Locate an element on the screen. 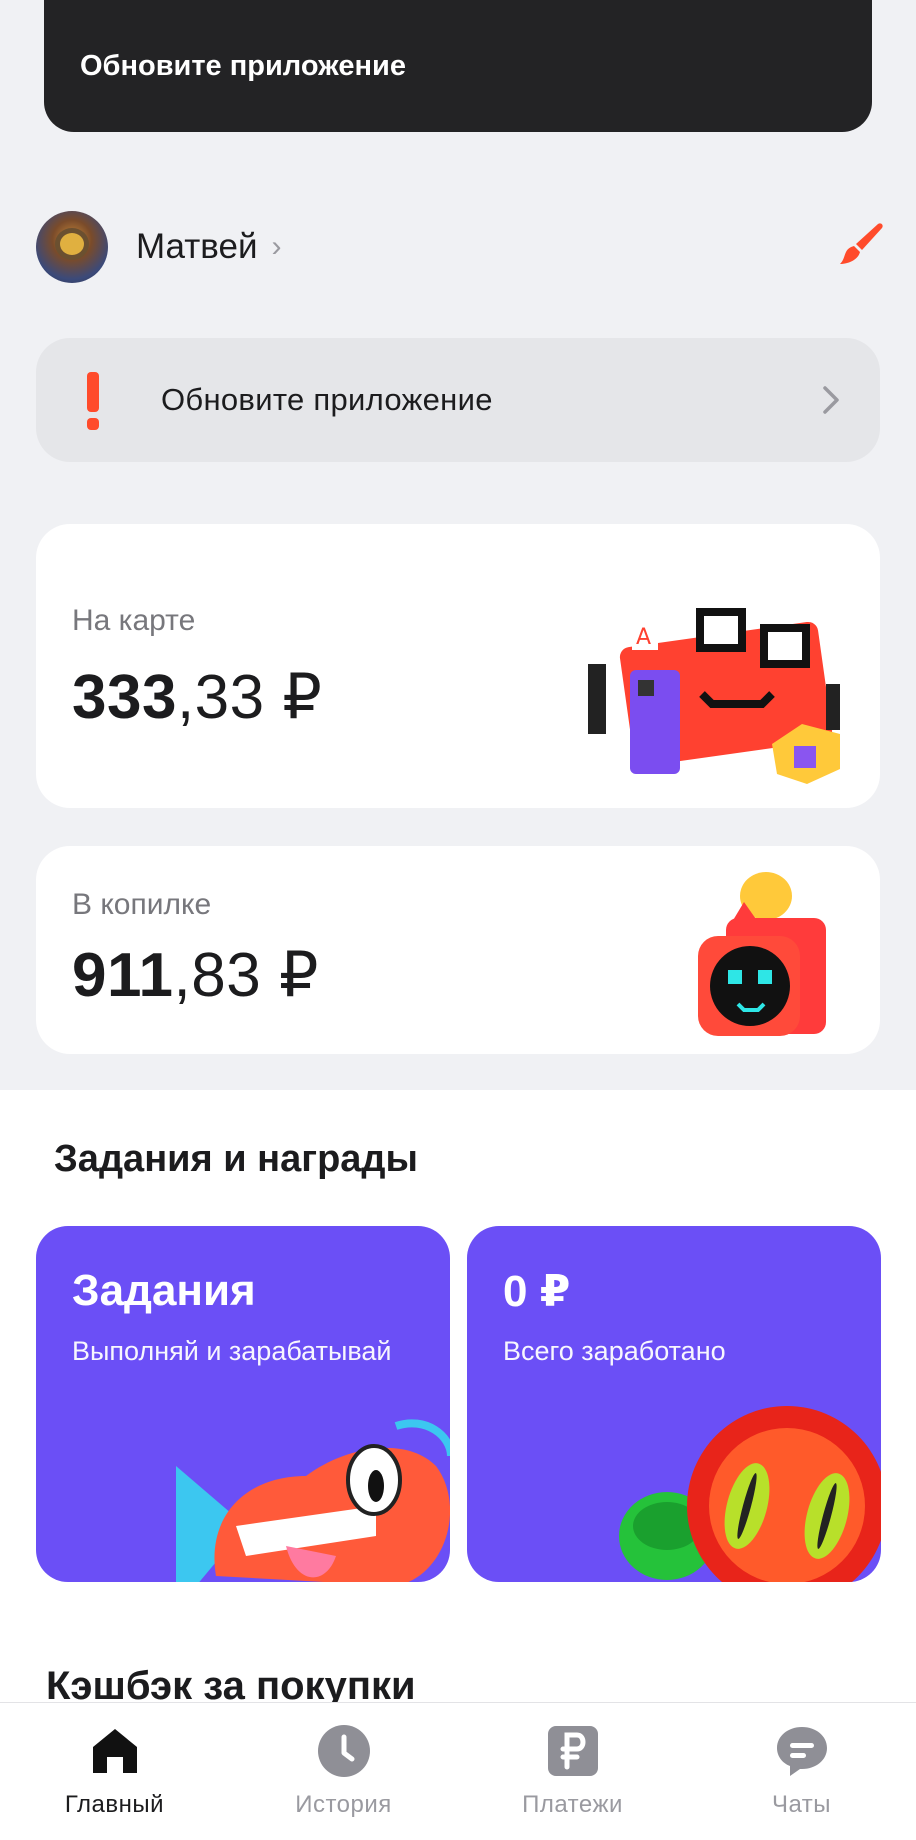 The width and height of the screenshot is (916, 1840). chat-icon is located at coordinates (801, 1751).